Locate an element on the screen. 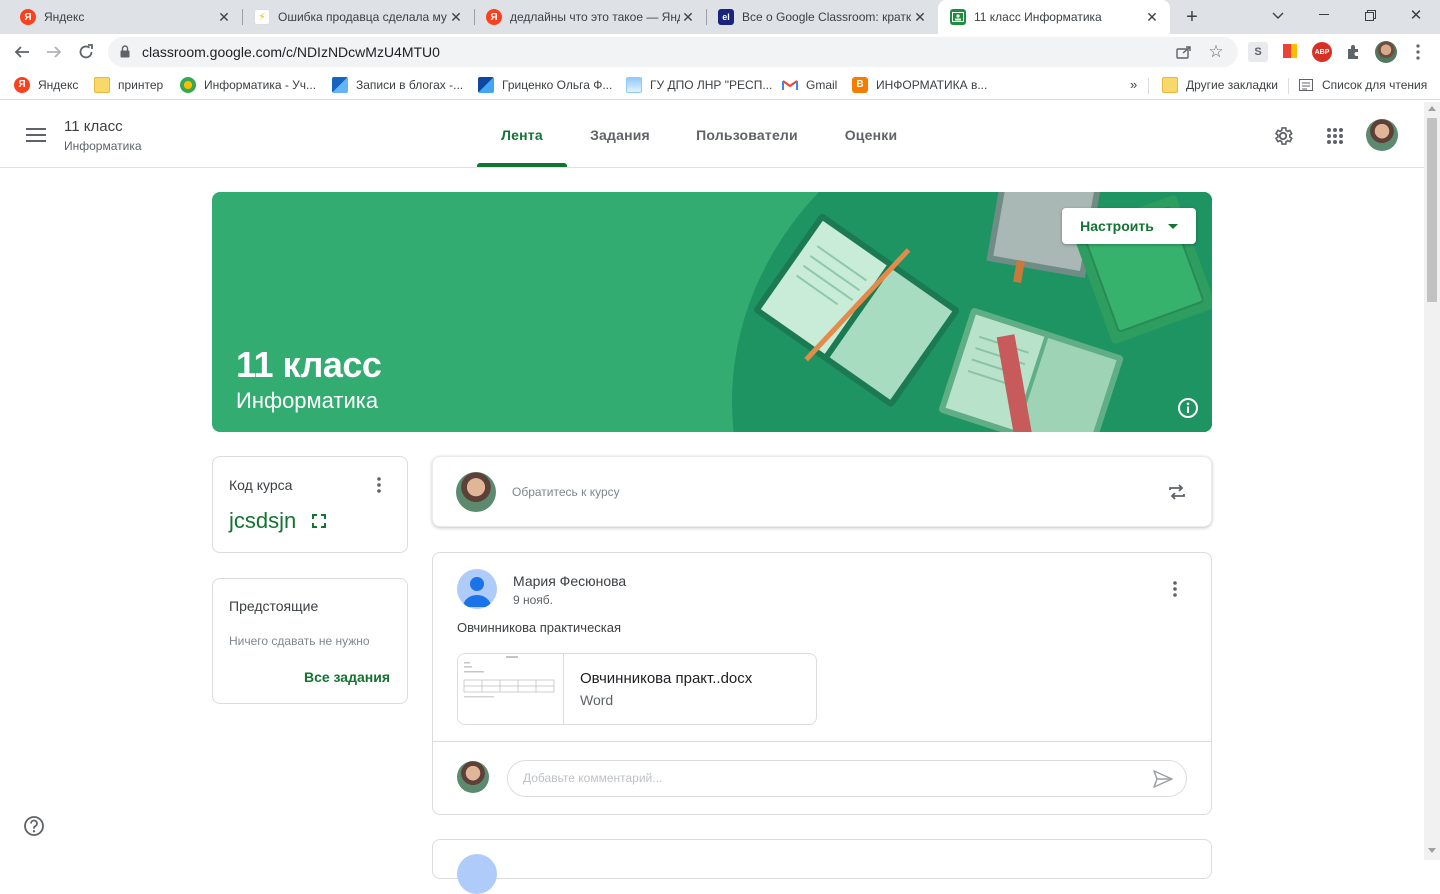 This screenshot has width=1440, height=894. browser-tab-2: ⚡ Ошибка продавца сделала му ✕ is located at coordinates (358, 17).